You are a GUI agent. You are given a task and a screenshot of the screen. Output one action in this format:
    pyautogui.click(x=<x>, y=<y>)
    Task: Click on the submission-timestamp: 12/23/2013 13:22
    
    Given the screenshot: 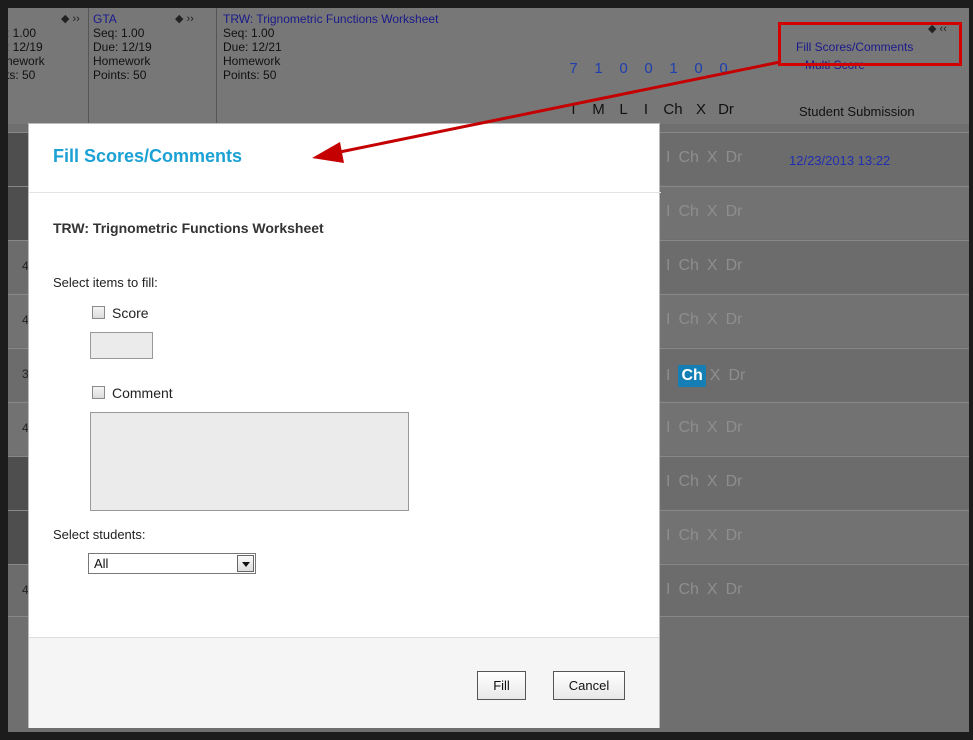 What is the action you would take?
    pyautogui.click(x=839, y=160)
    